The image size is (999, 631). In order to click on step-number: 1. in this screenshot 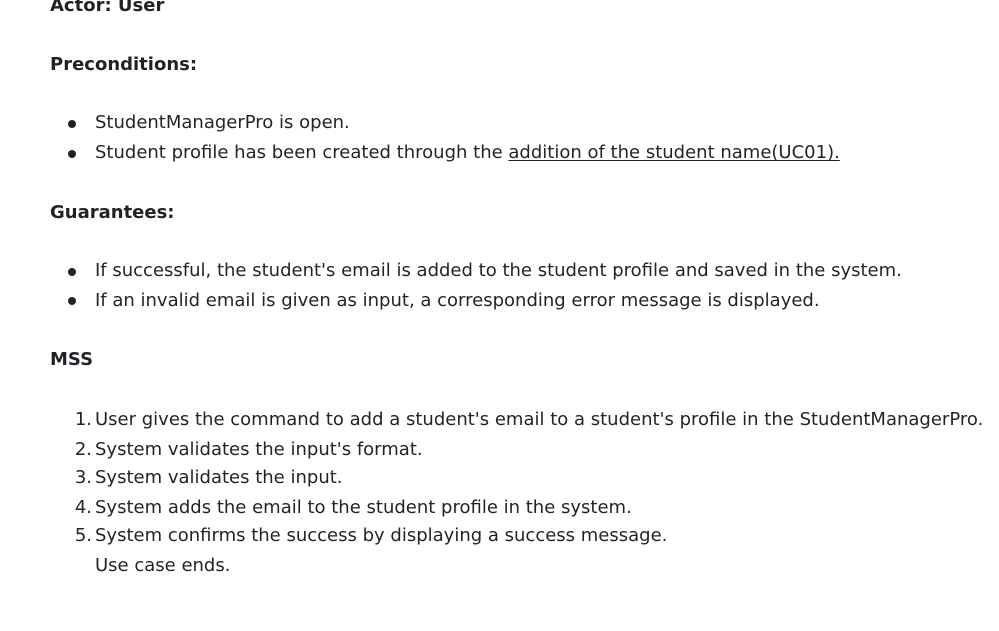, I will do `click(83, 419)`.